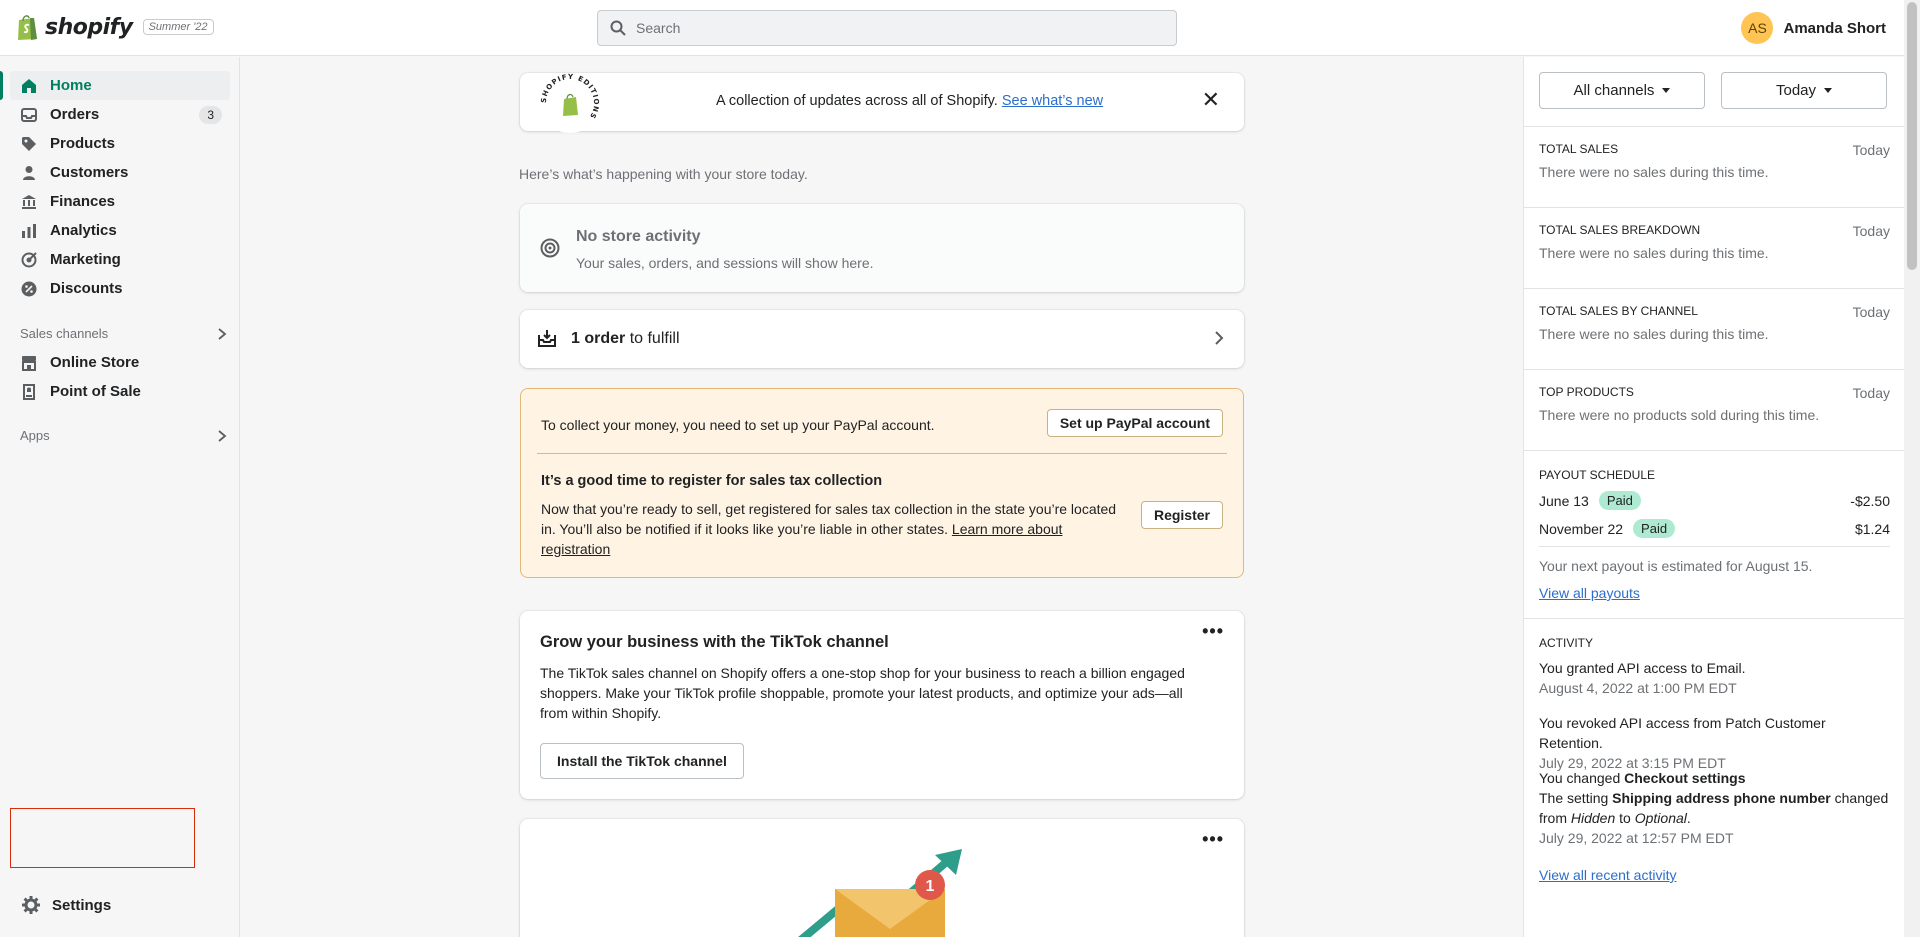 This screenshot has width=1920, height=937. I want to click on sidebar-item-label: Home, so click(71, 85).